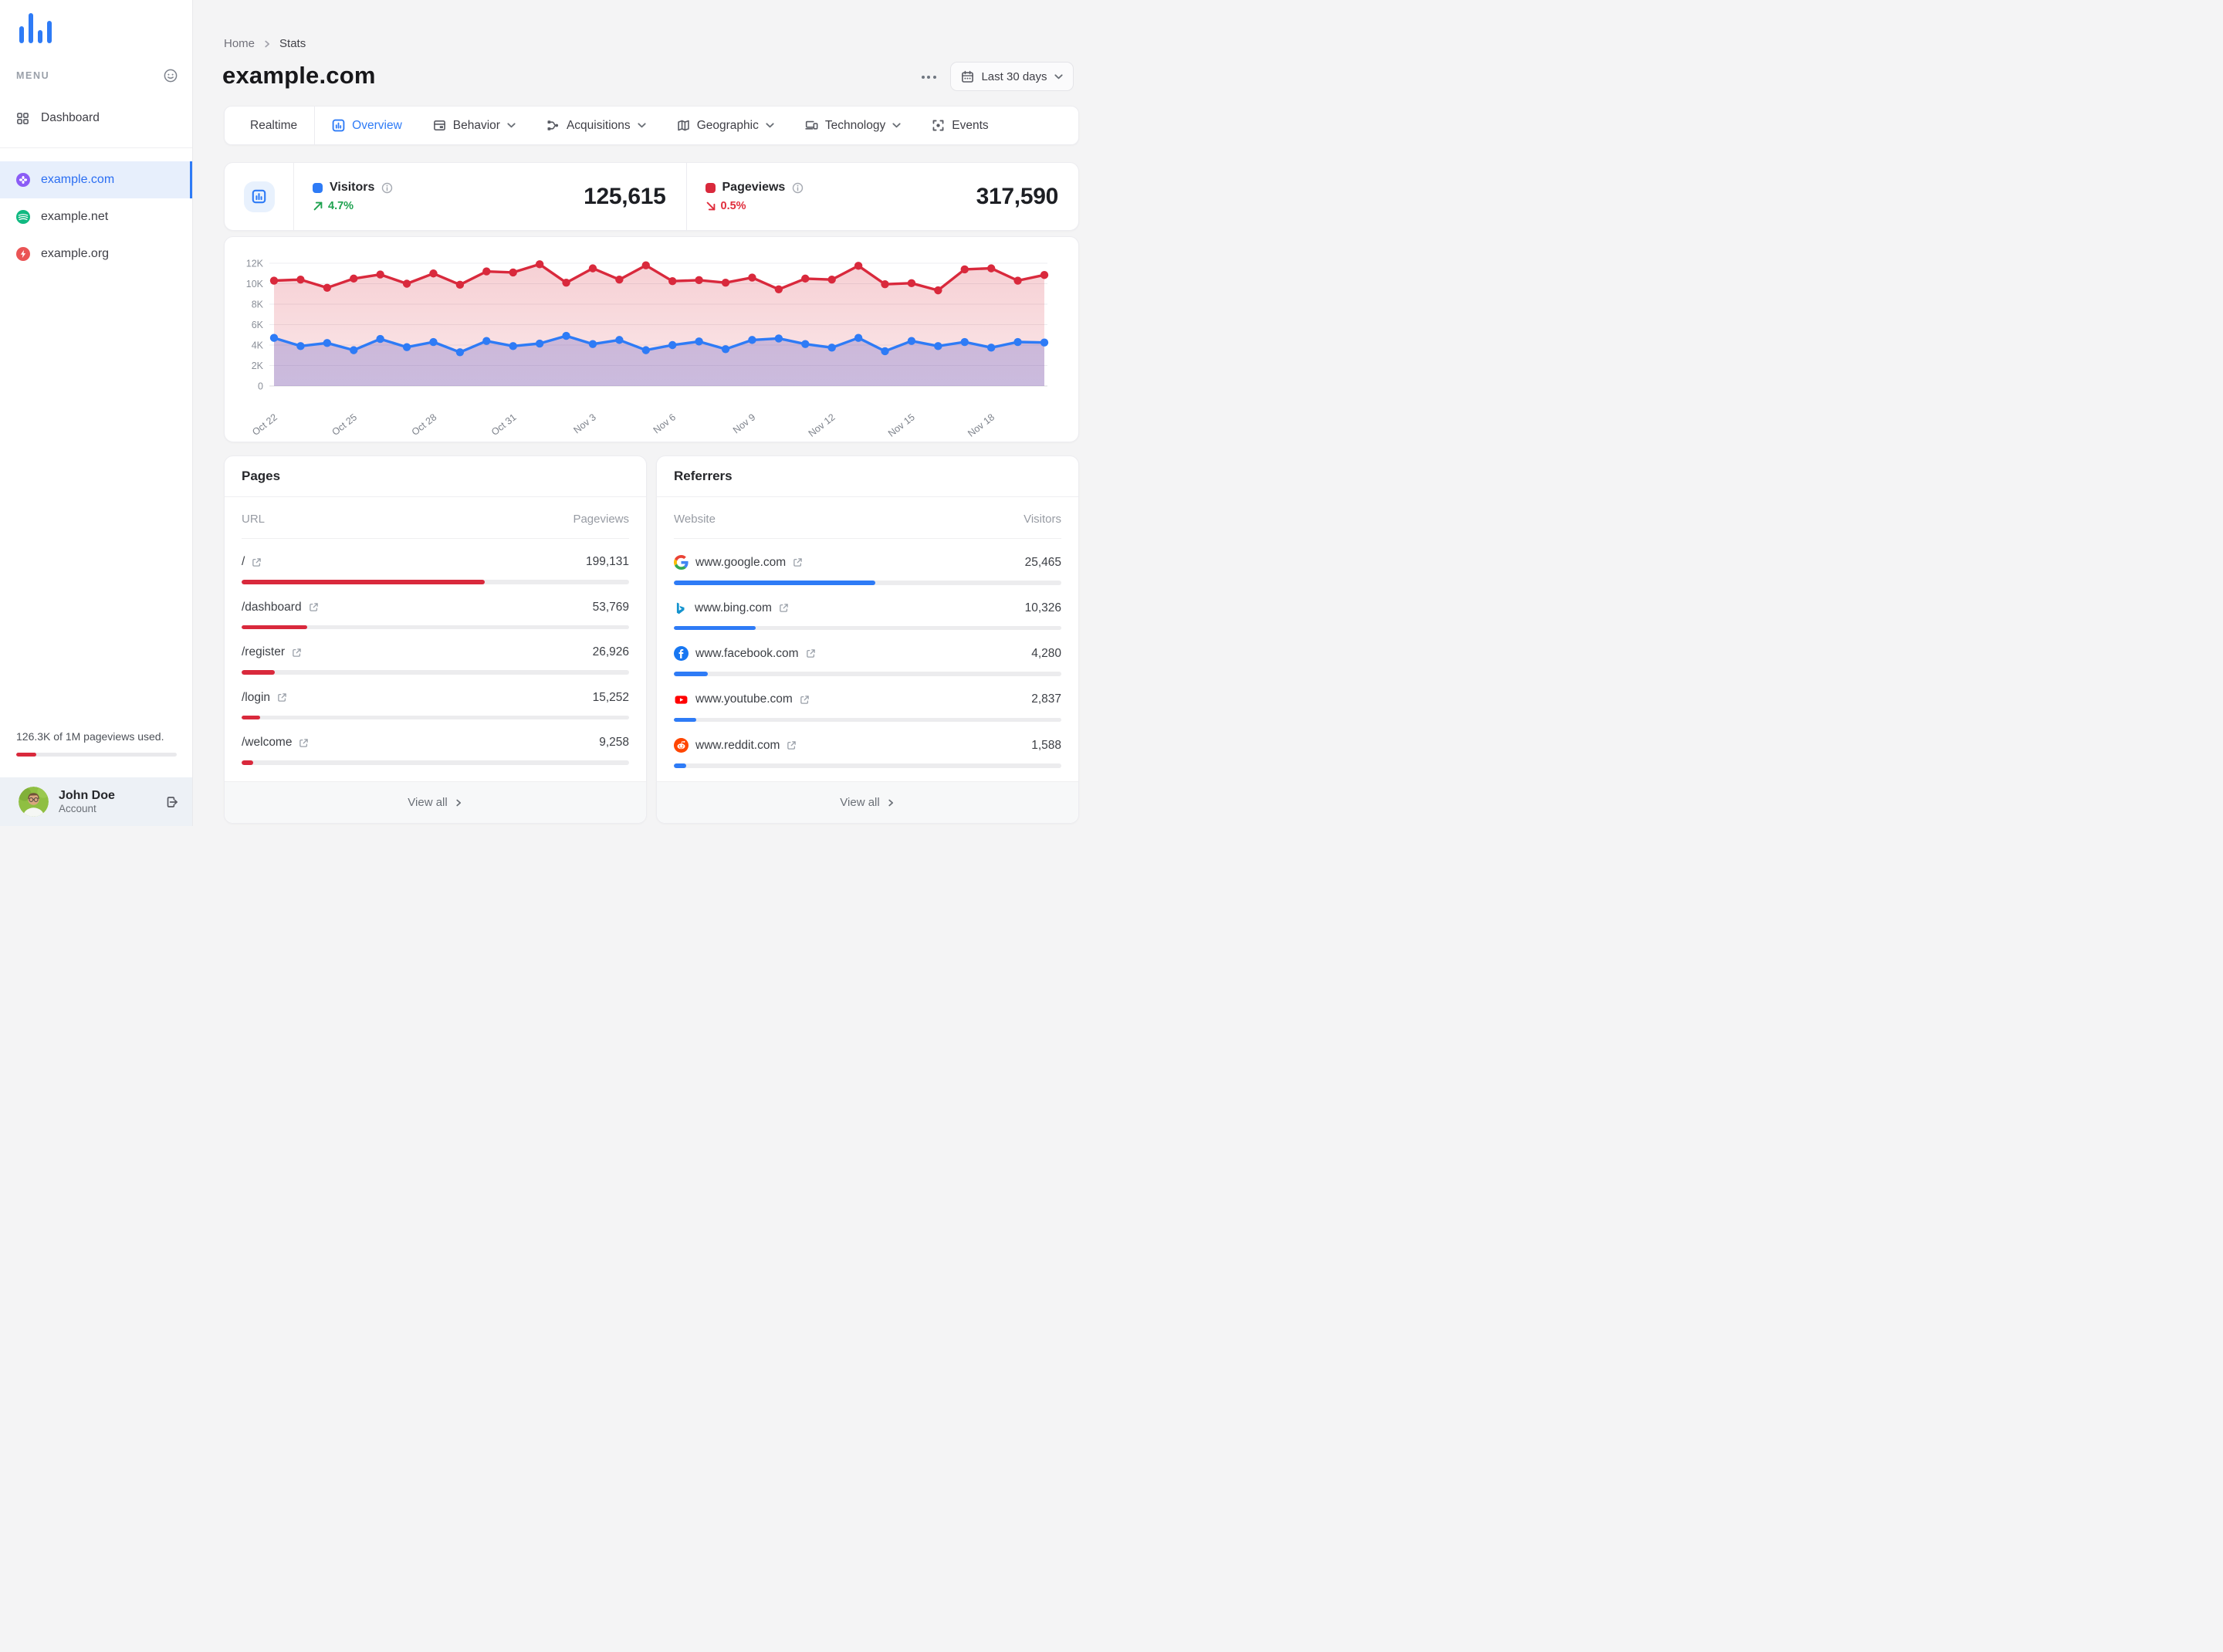 This screenshot has height=1652, width=2223. Describe the element at coordinates (172, 802) in the screenshot. I see `logout-icon` at that location.